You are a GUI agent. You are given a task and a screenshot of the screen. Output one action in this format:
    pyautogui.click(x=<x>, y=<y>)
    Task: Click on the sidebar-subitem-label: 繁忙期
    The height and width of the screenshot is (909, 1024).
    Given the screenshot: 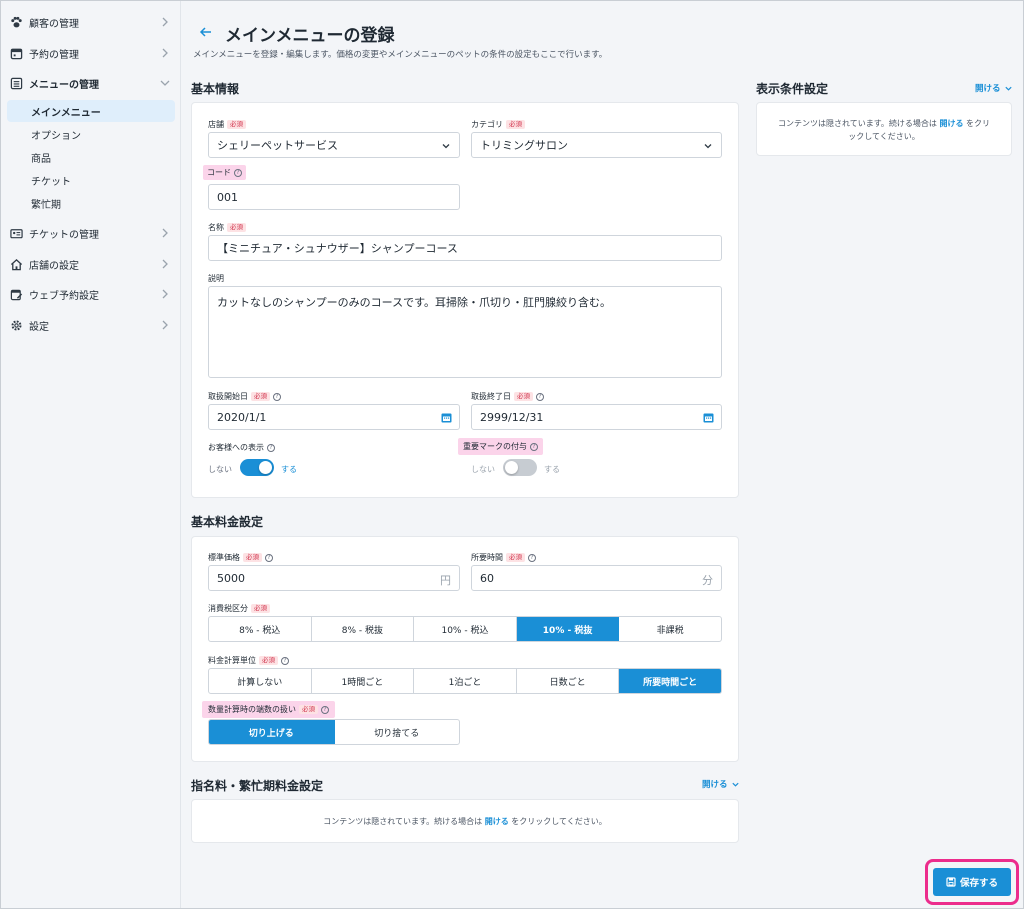 What is the action you would take?
    pyautogui.click(x=46, y=205)
    